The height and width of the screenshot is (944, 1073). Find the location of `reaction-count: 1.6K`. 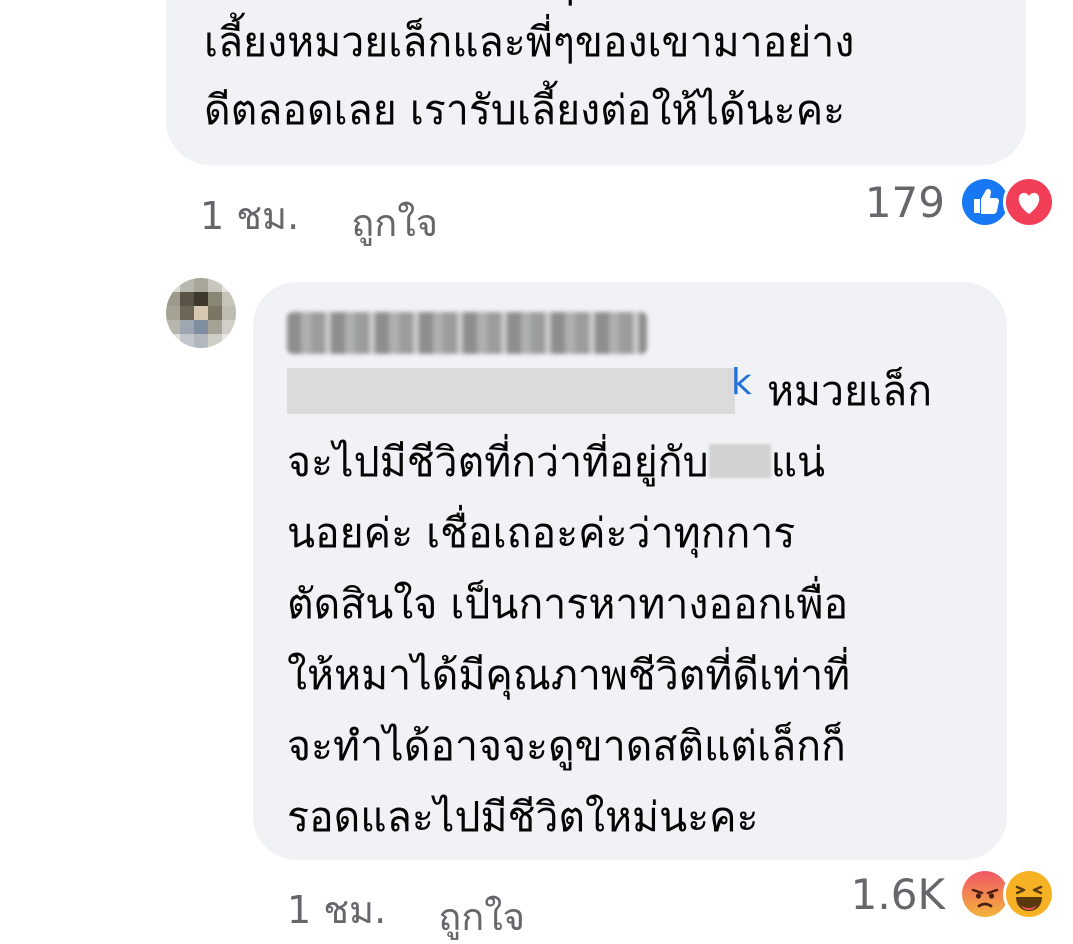

reaction-count: 1.6K is located at coordinates (897, 894).